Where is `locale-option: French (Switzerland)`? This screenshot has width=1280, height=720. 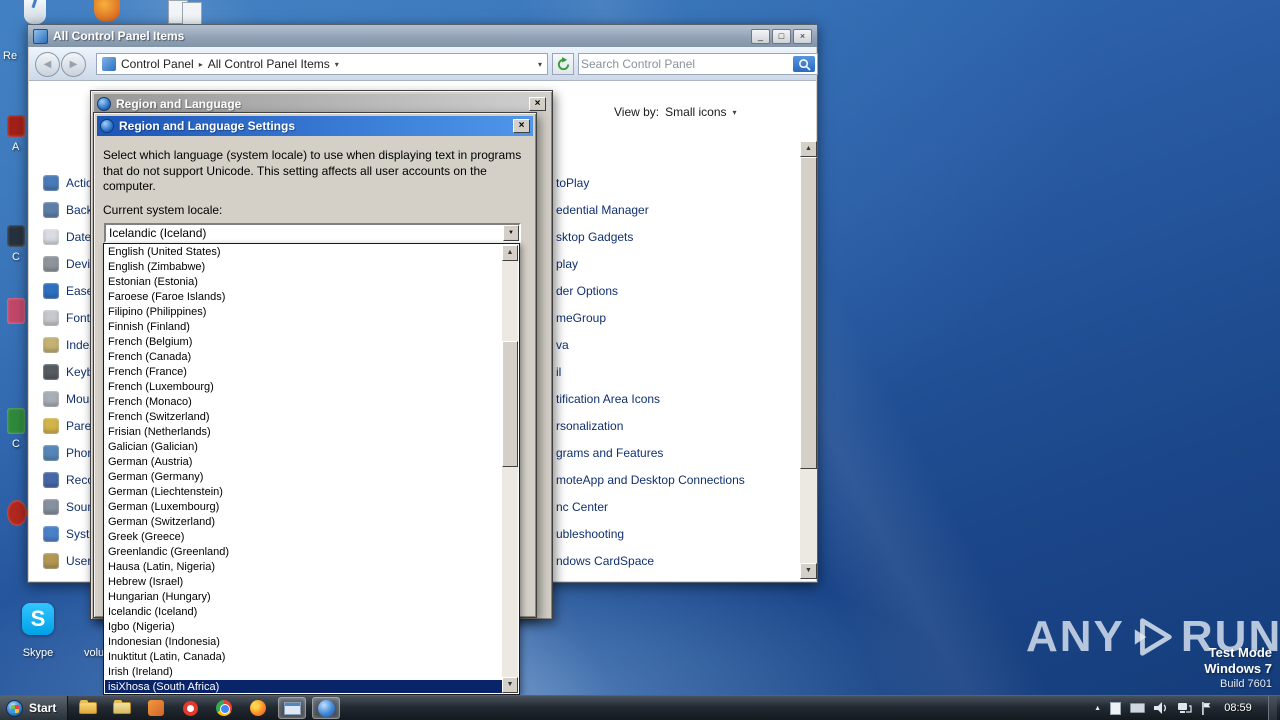 locale-option: French (Switzerland) is located at coordinates (303, 417).